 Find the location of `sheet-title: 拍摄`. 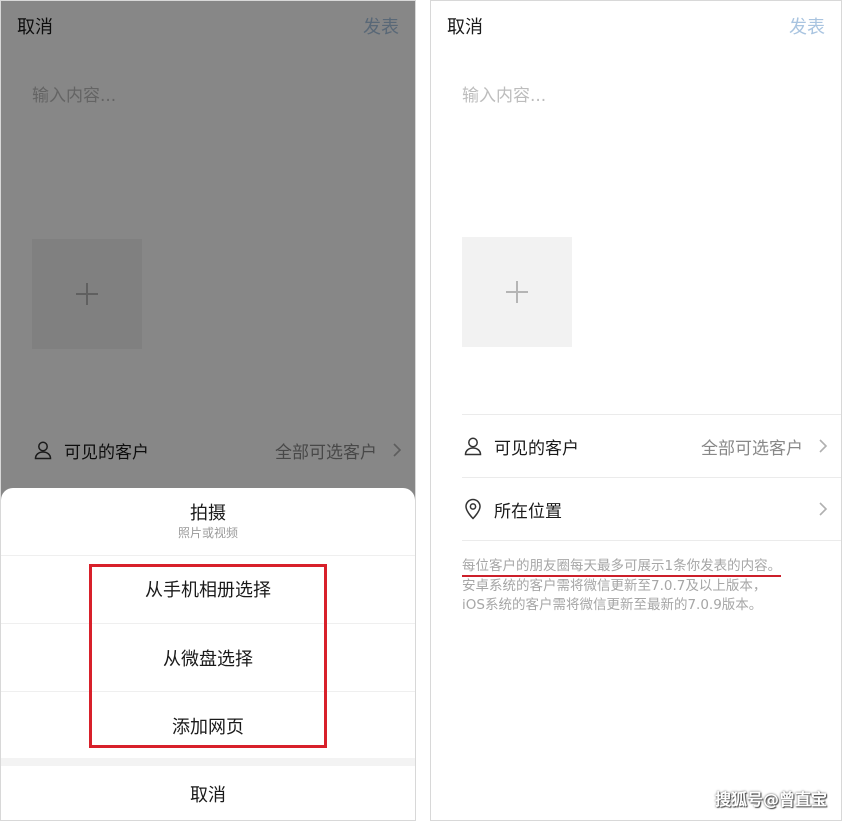

sheet-title: 拍摄 is located at coordinates (208, 513).